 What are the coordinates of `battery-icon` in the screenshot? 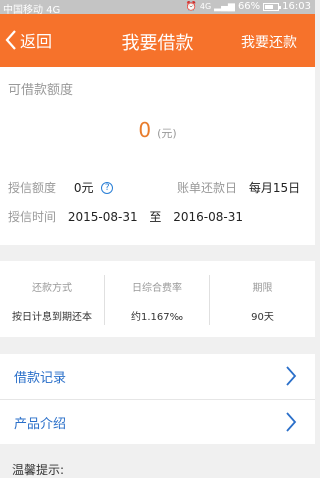 It's located at (272, 6).